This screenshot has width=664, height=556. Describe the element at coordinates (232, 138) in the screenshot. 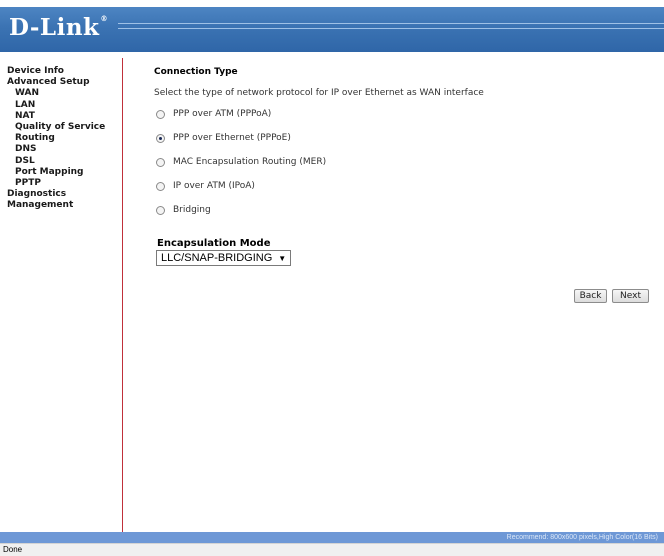

I see `option-label: PPP over Ethernet (PPPoE)` at that location.